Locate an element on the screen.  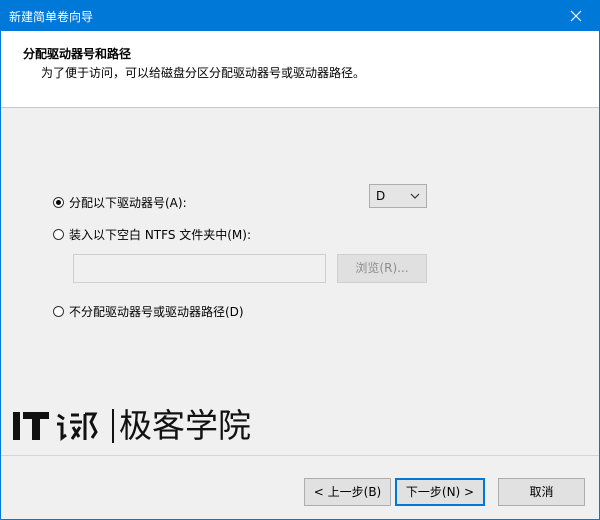
close-button is located at coordinates (576, 16).